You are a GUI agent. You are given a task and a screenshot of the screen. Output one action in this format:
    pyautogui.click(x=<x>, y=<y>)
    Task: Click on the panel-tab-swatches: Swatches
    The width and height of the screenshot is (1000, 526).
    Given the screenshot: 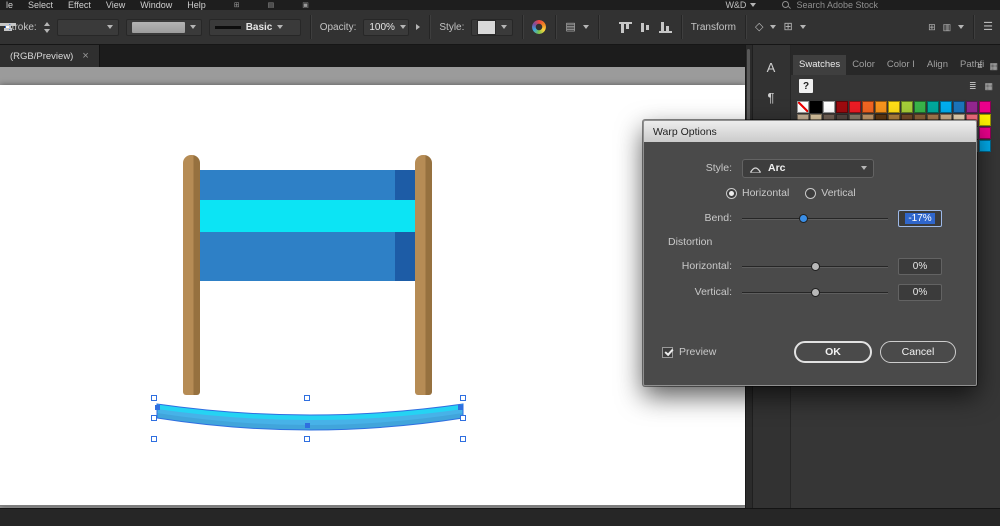 What is the action you would take?
    pyautogui.click(x=820, y=65)
    